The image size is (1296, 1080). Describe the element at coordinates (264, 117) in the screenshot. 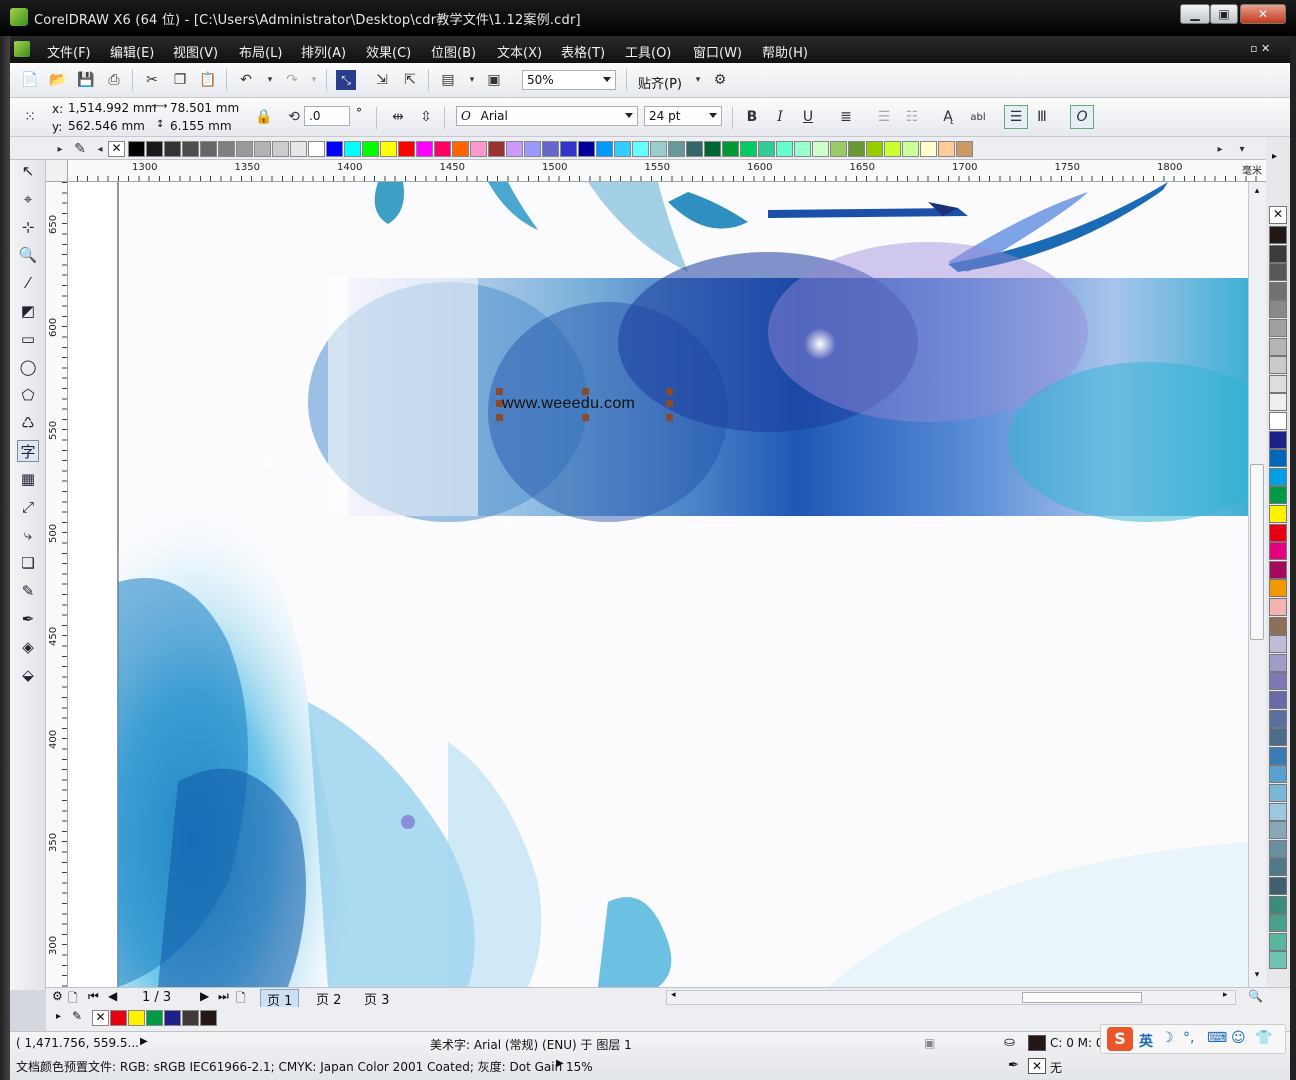

I see `lock-ratio-icon: 🔒` at that location.